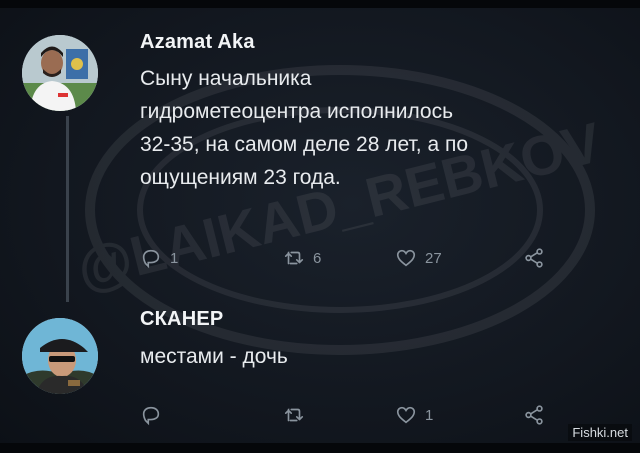 The image size is (640, 453). Describe the element at coordinates (304, 144) in the screenshot. I see `tweet-line: 32-35, на самом деле 28 лет, а по` at that location.